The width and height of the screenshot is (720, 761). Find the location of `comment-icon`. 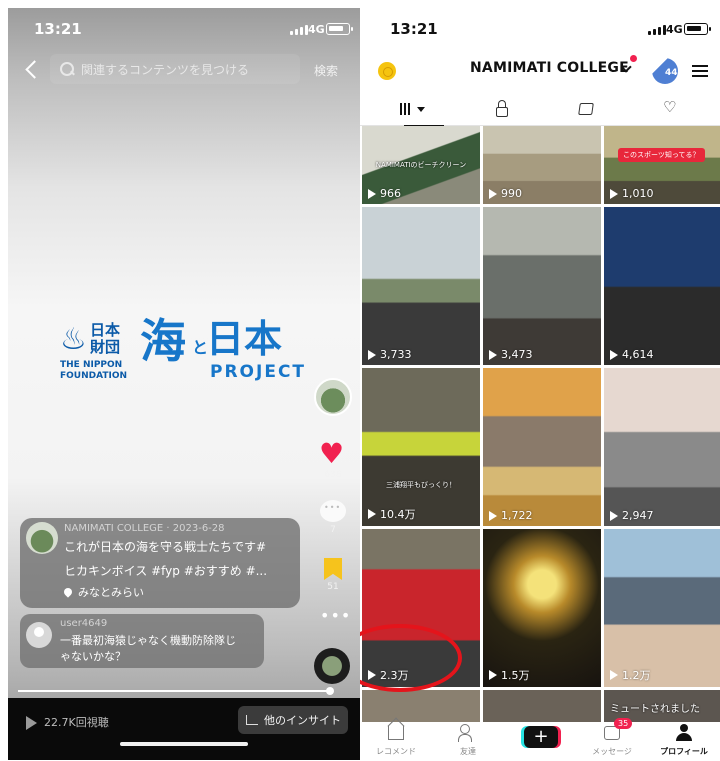

comment-icon is located at coordinates (333, 511).